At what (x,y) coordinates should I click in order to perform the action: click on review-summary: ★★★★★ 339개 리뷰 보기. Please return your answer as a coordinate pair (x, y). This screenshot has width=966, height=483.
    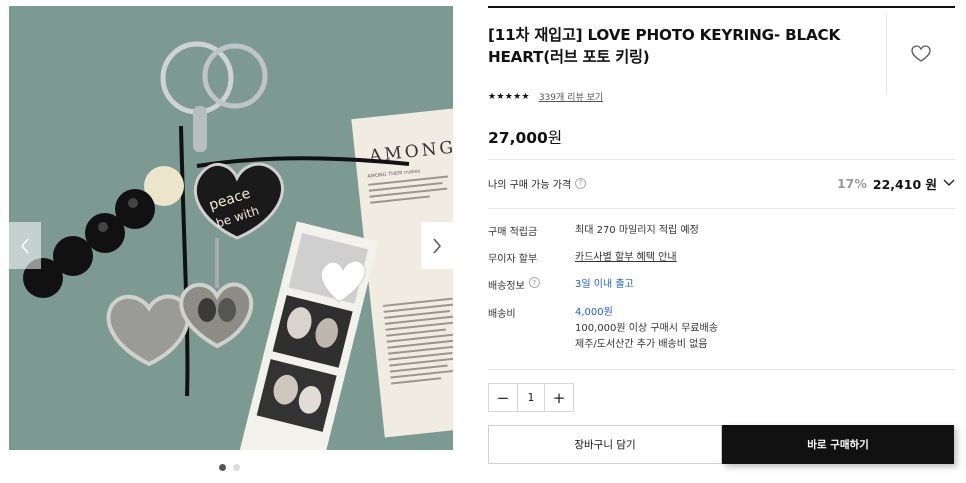
    Looking at the image, I should click on (545, 97).